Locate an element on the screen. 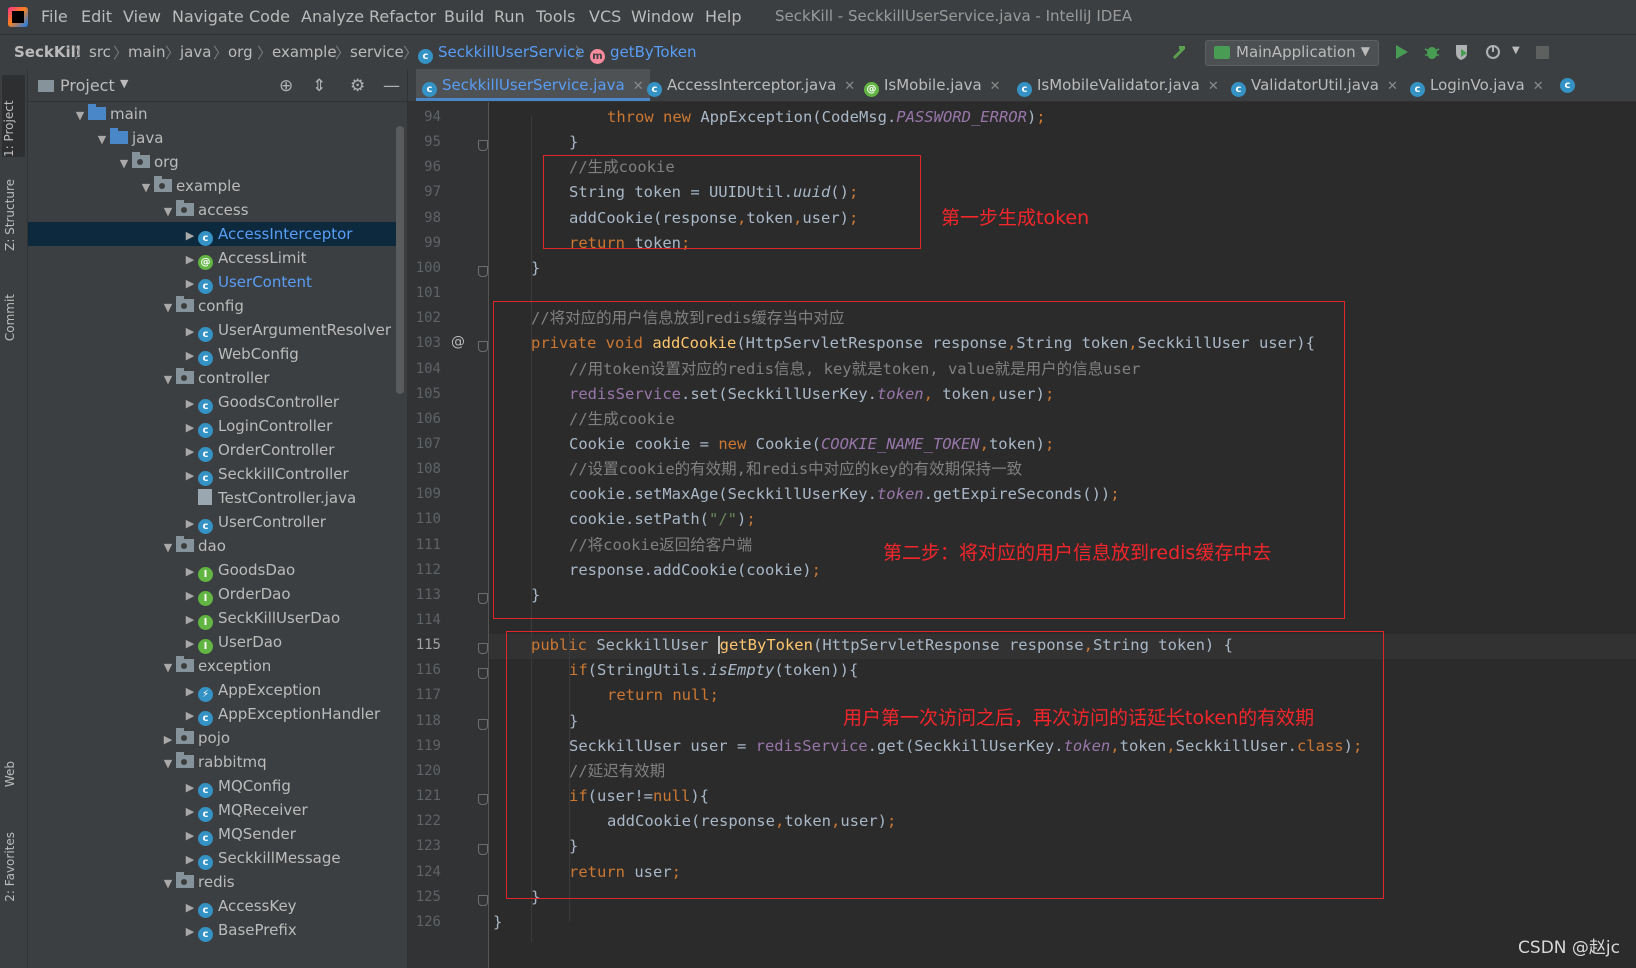  menu-view: View is located at coordinates (142, 16).